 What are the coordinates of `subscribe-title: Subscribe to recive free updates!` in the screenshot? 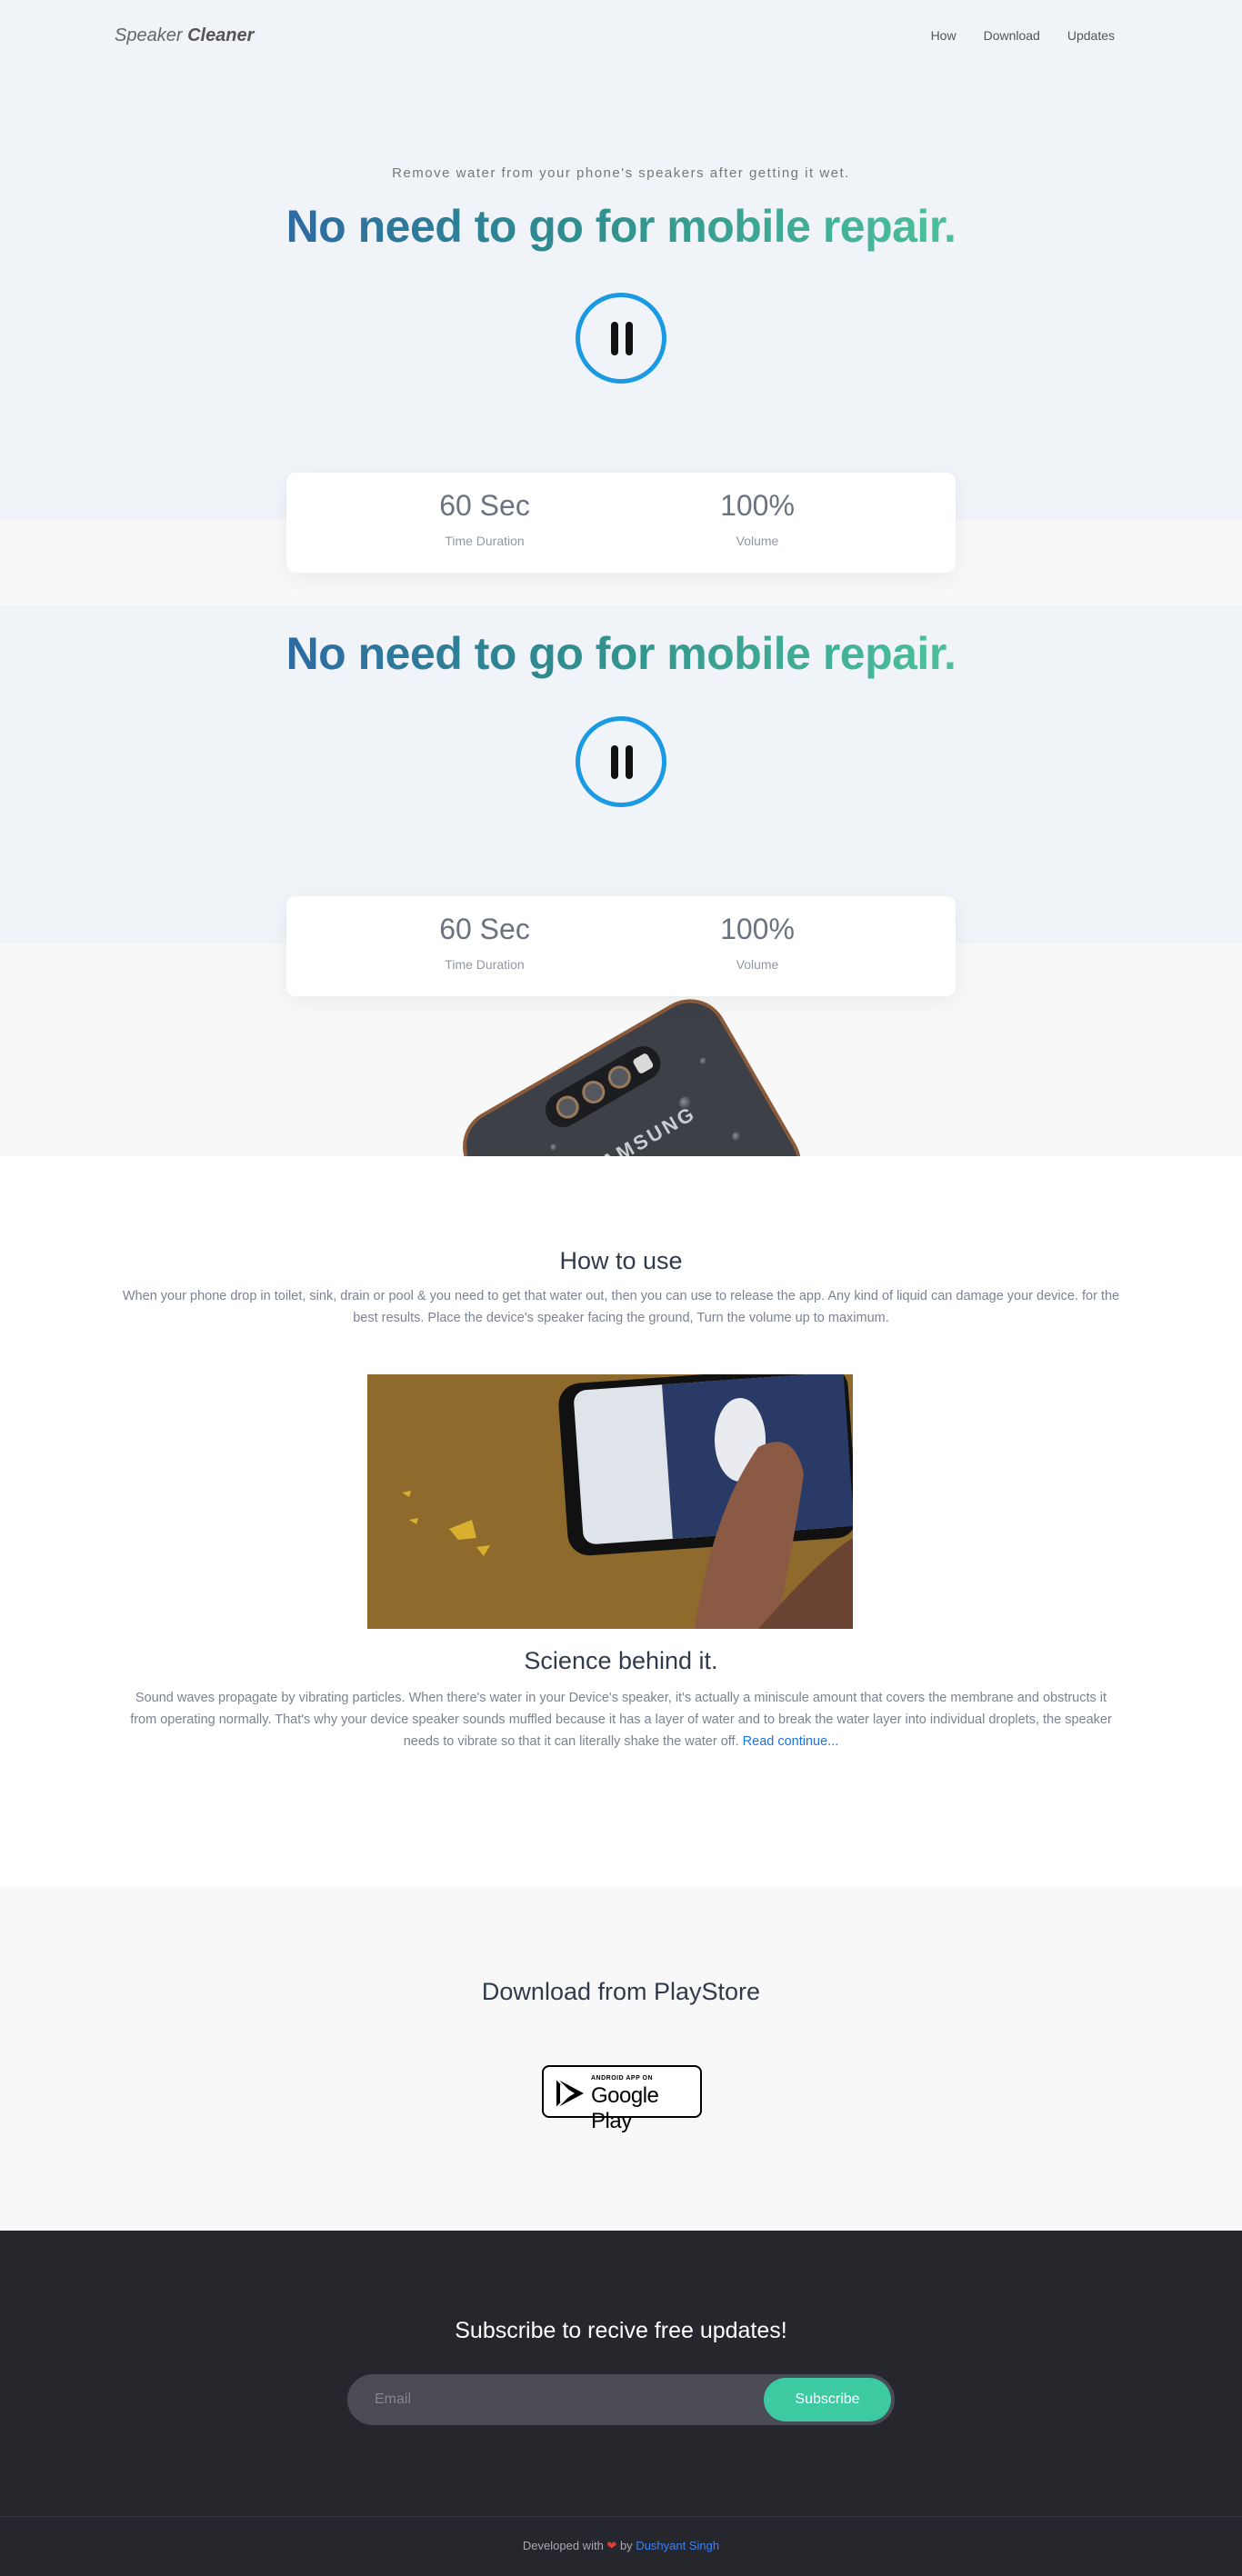 It's located at (621, 2330).